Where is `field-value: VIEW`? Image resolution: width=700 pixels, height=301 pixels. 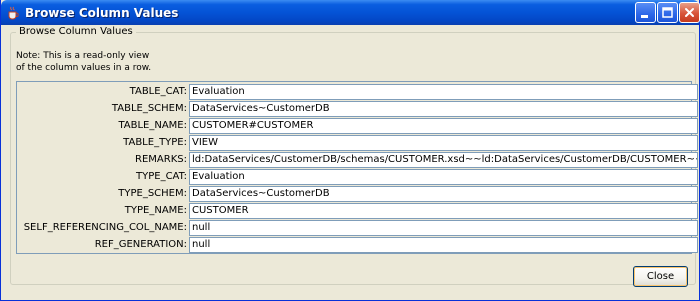
field-value: VIEW is located at coordinates (443, 143).